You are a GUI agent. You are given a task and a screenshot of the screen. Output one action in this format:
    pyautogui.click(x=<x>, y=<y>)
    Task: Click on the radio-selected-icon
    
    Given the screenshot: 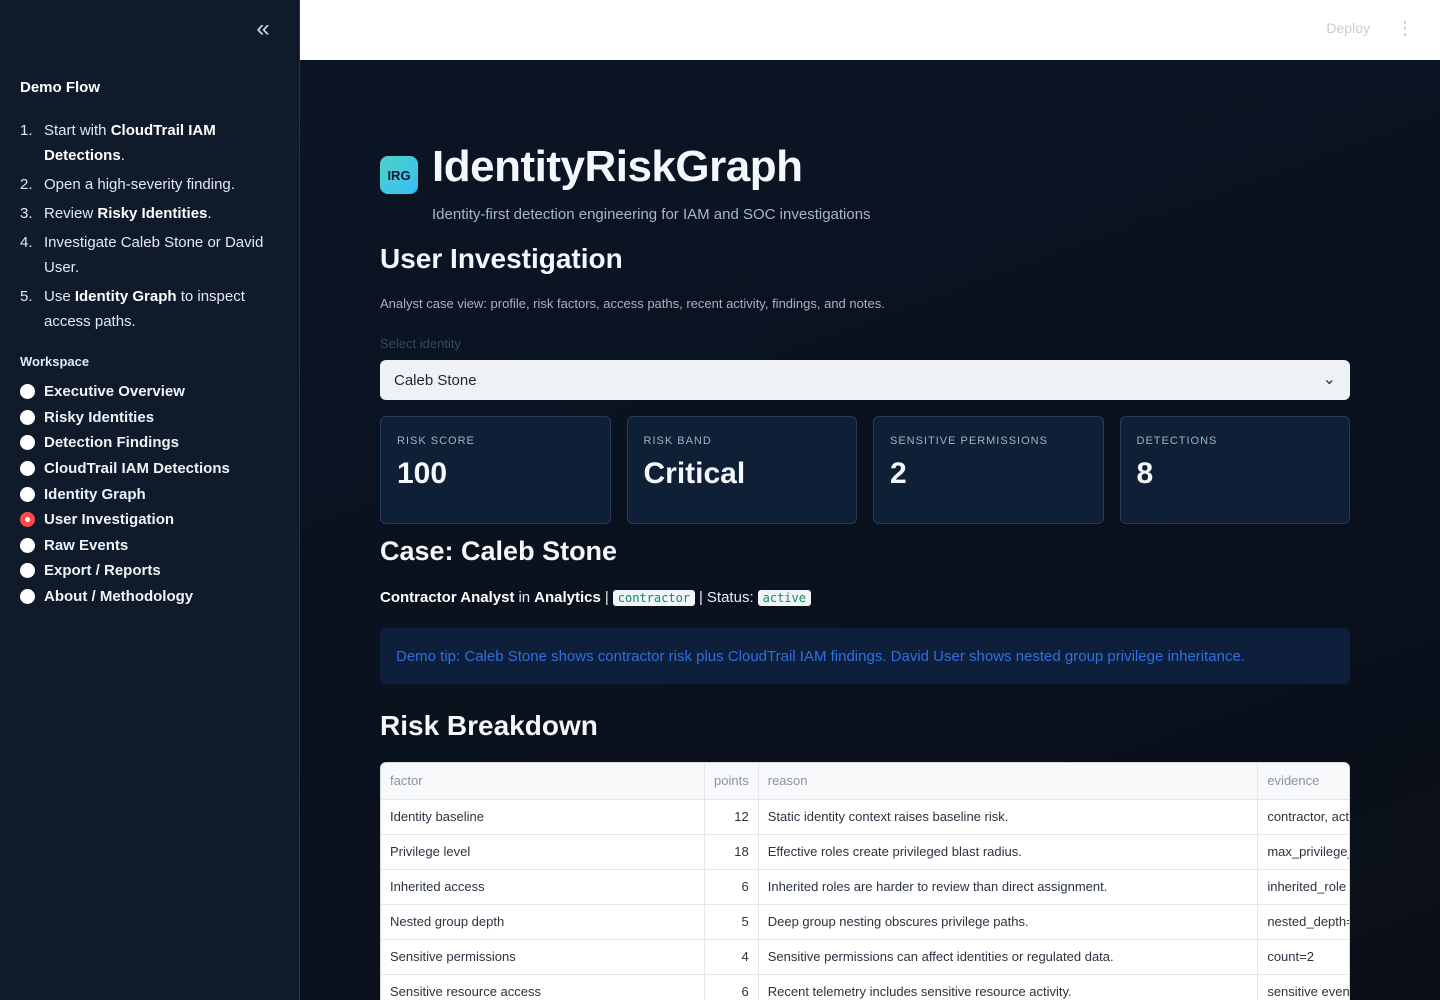 What is the action you would take?
    pyautogui.click(x=27, y=520)
    